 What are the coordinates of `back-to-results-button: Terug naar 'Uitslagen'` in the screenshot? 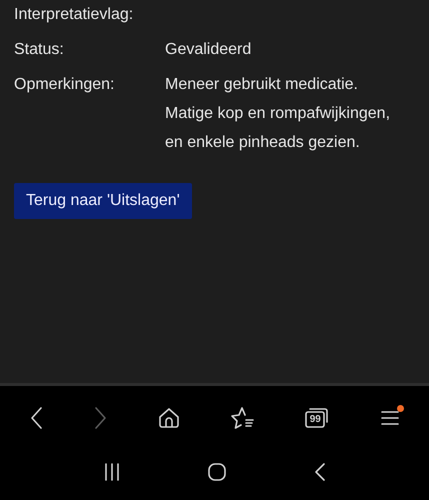 It's located at (103, 201).